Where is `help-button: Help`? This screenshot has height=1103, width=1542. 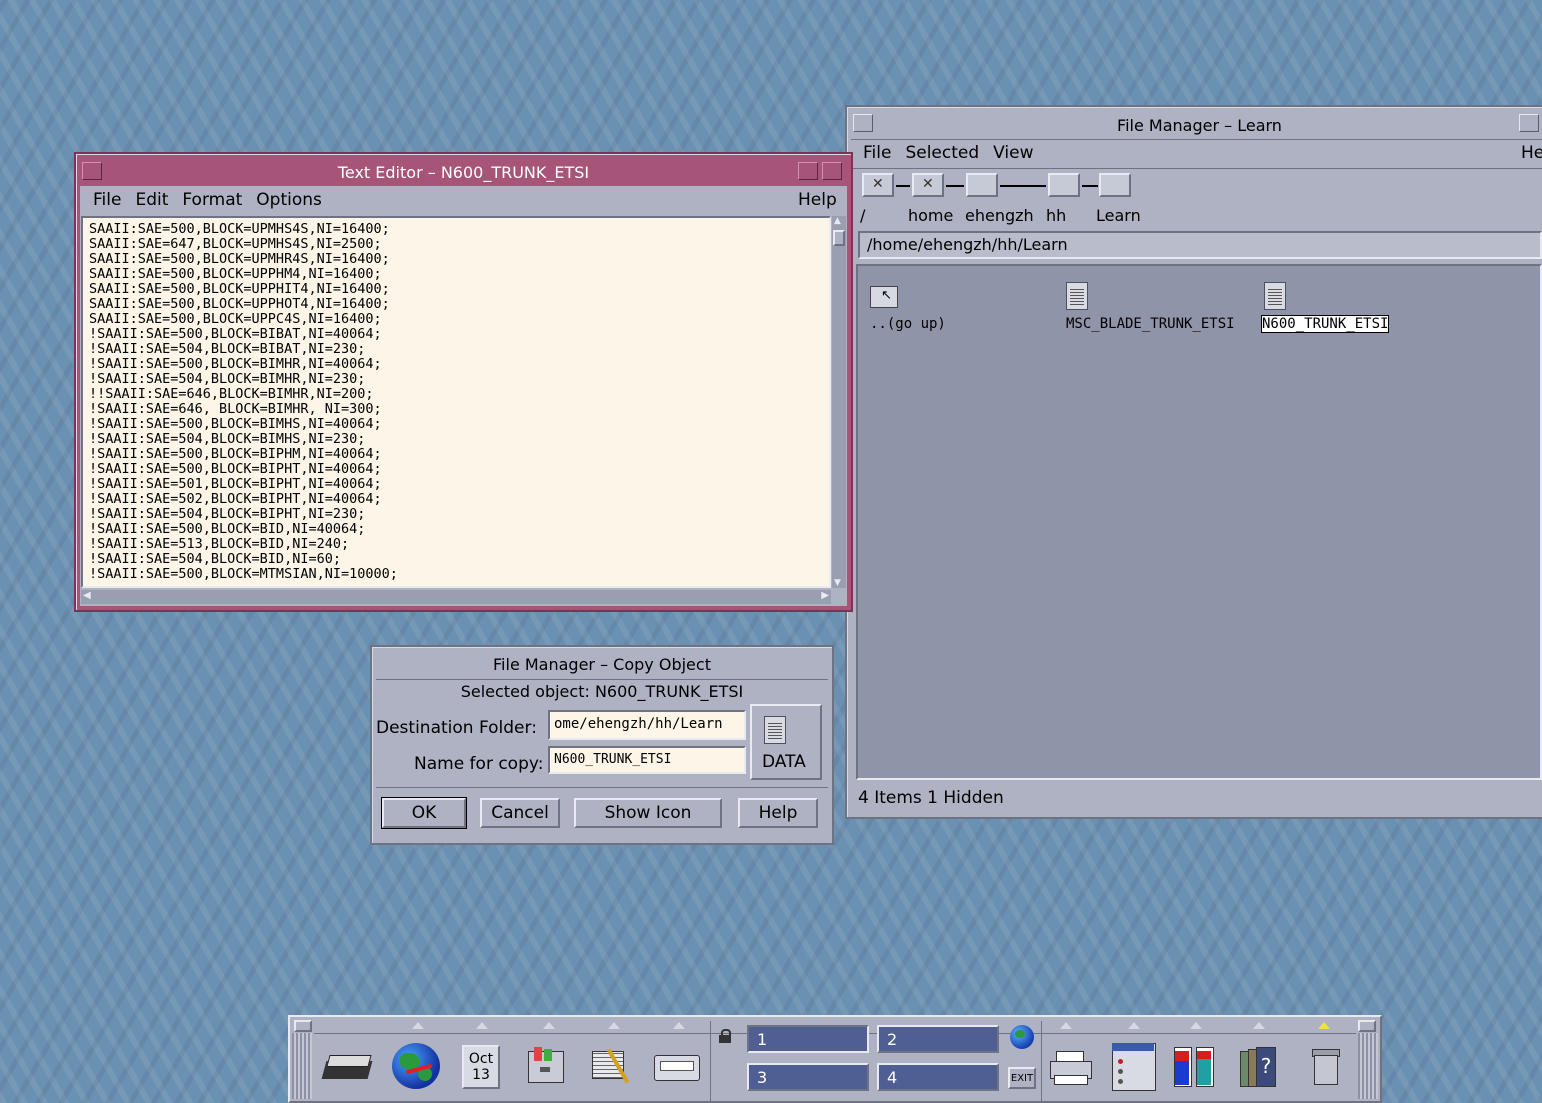 help-button: Help is located at coordinates (778, 813).